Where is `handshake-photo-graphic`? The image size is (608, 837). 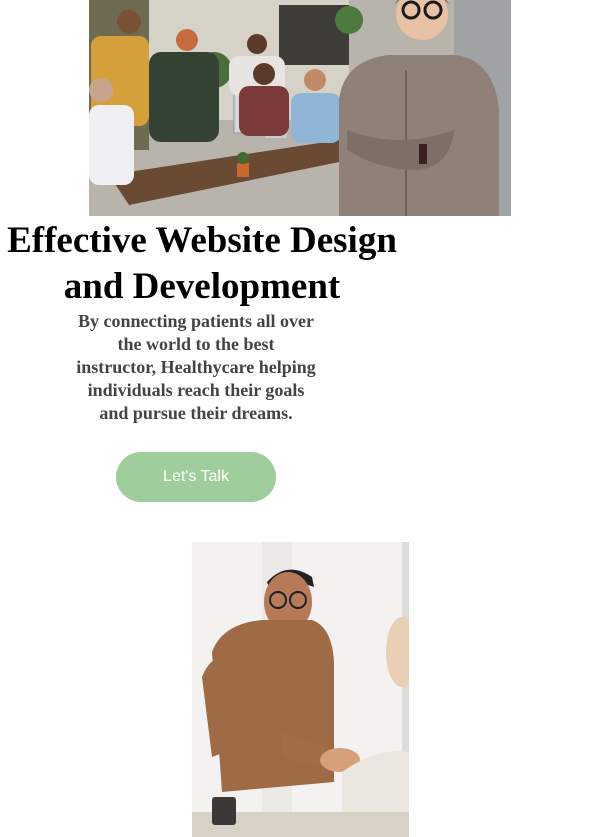 handshake-photo-graphic is located at coordinates (300, 689).